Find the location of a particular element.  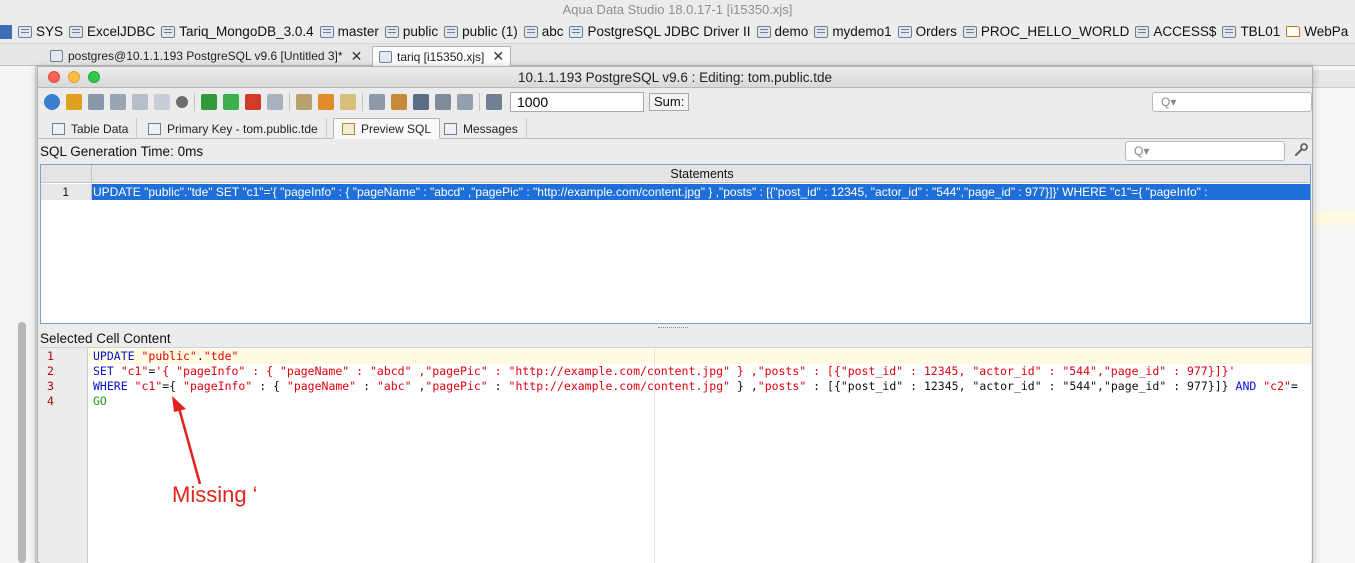

column-header-statements: Statements is located at coordinates (701, 174).